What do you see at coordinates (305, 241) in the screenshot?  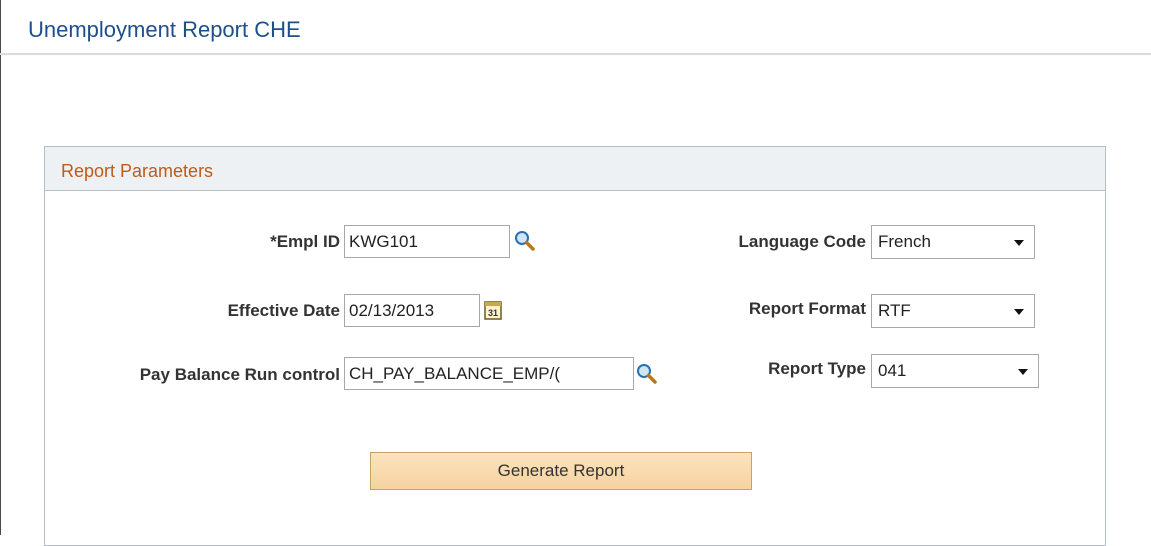 I see `empl-id-label: *Empl ID` at bounding box center [305, 241].